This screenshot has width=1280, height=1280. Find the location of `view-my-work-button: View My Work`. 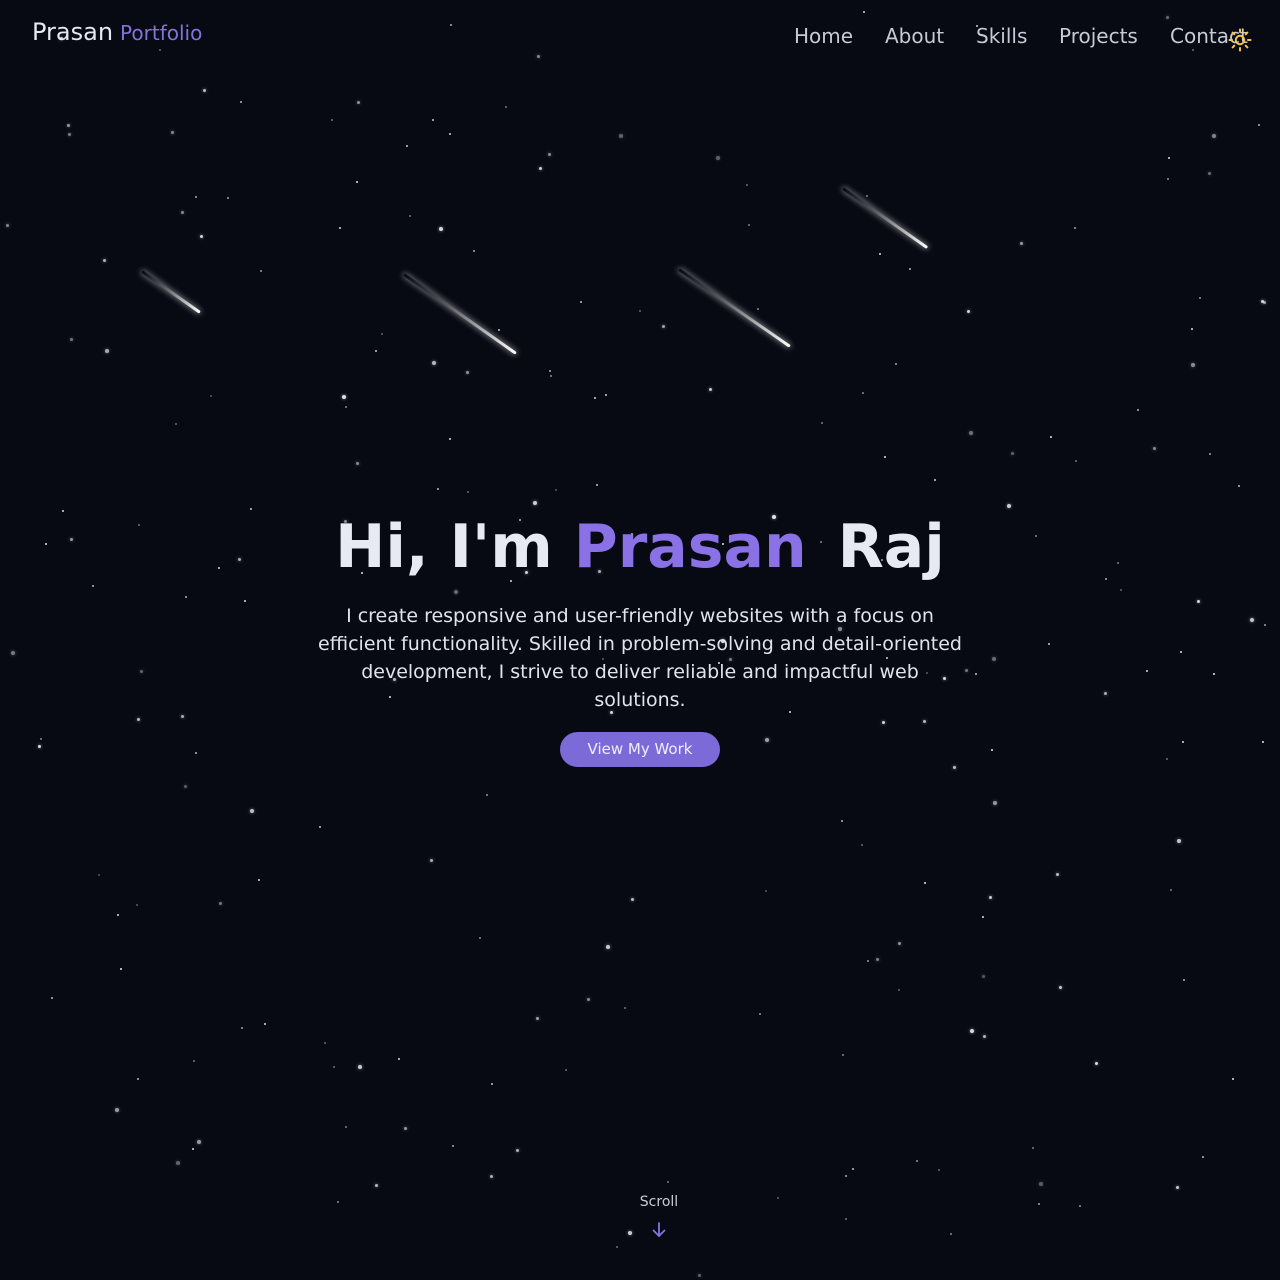

view-my-work-button: View My Work is located at coordinates (640, 749).